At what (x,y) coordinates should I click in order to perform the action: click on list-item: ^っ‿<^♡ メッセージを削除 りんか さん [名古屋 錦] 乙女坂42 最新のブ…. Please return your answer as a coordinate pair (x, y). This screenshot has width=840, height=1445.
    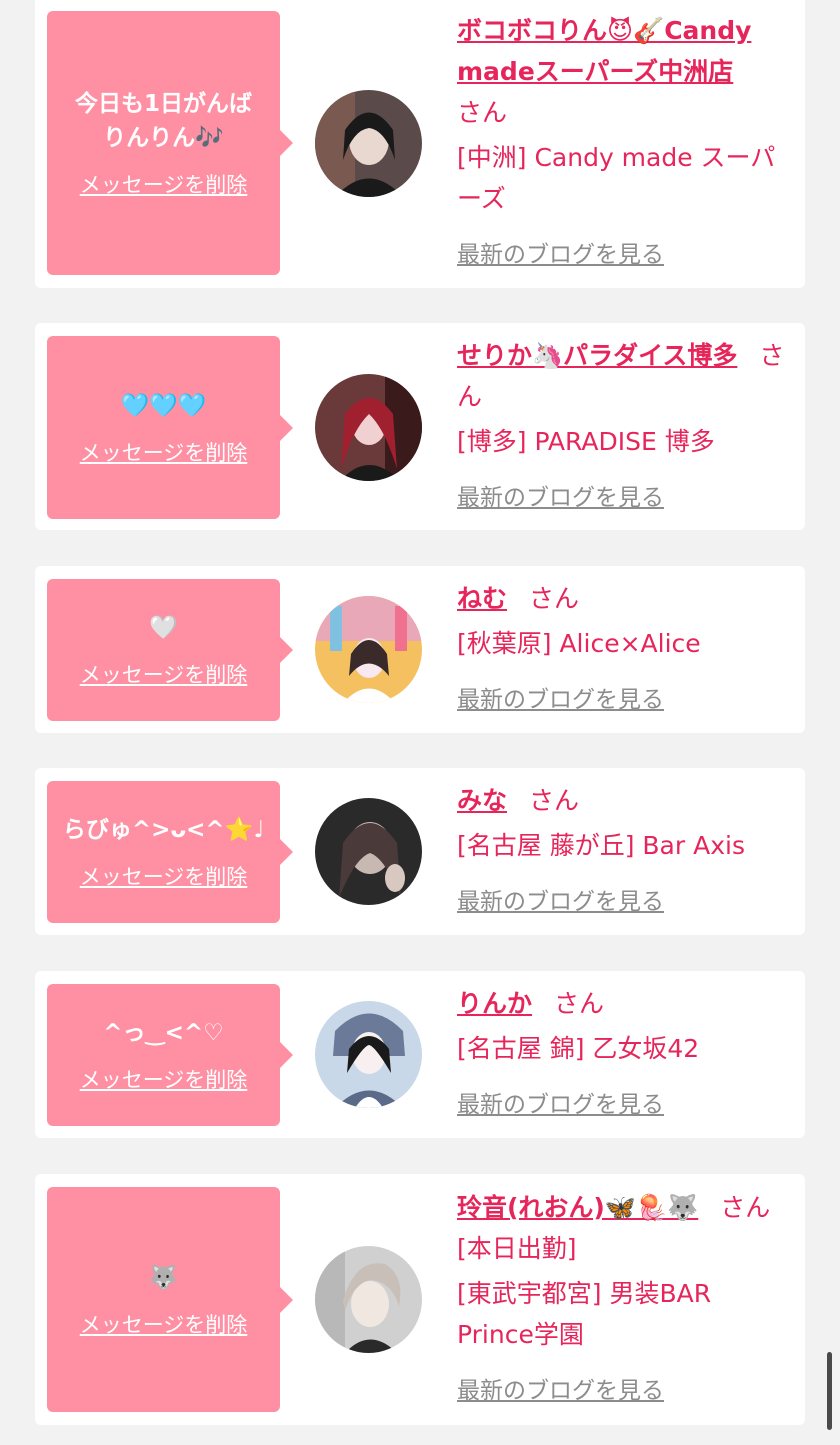
    Looking at the image, I should click on (420, 1054).